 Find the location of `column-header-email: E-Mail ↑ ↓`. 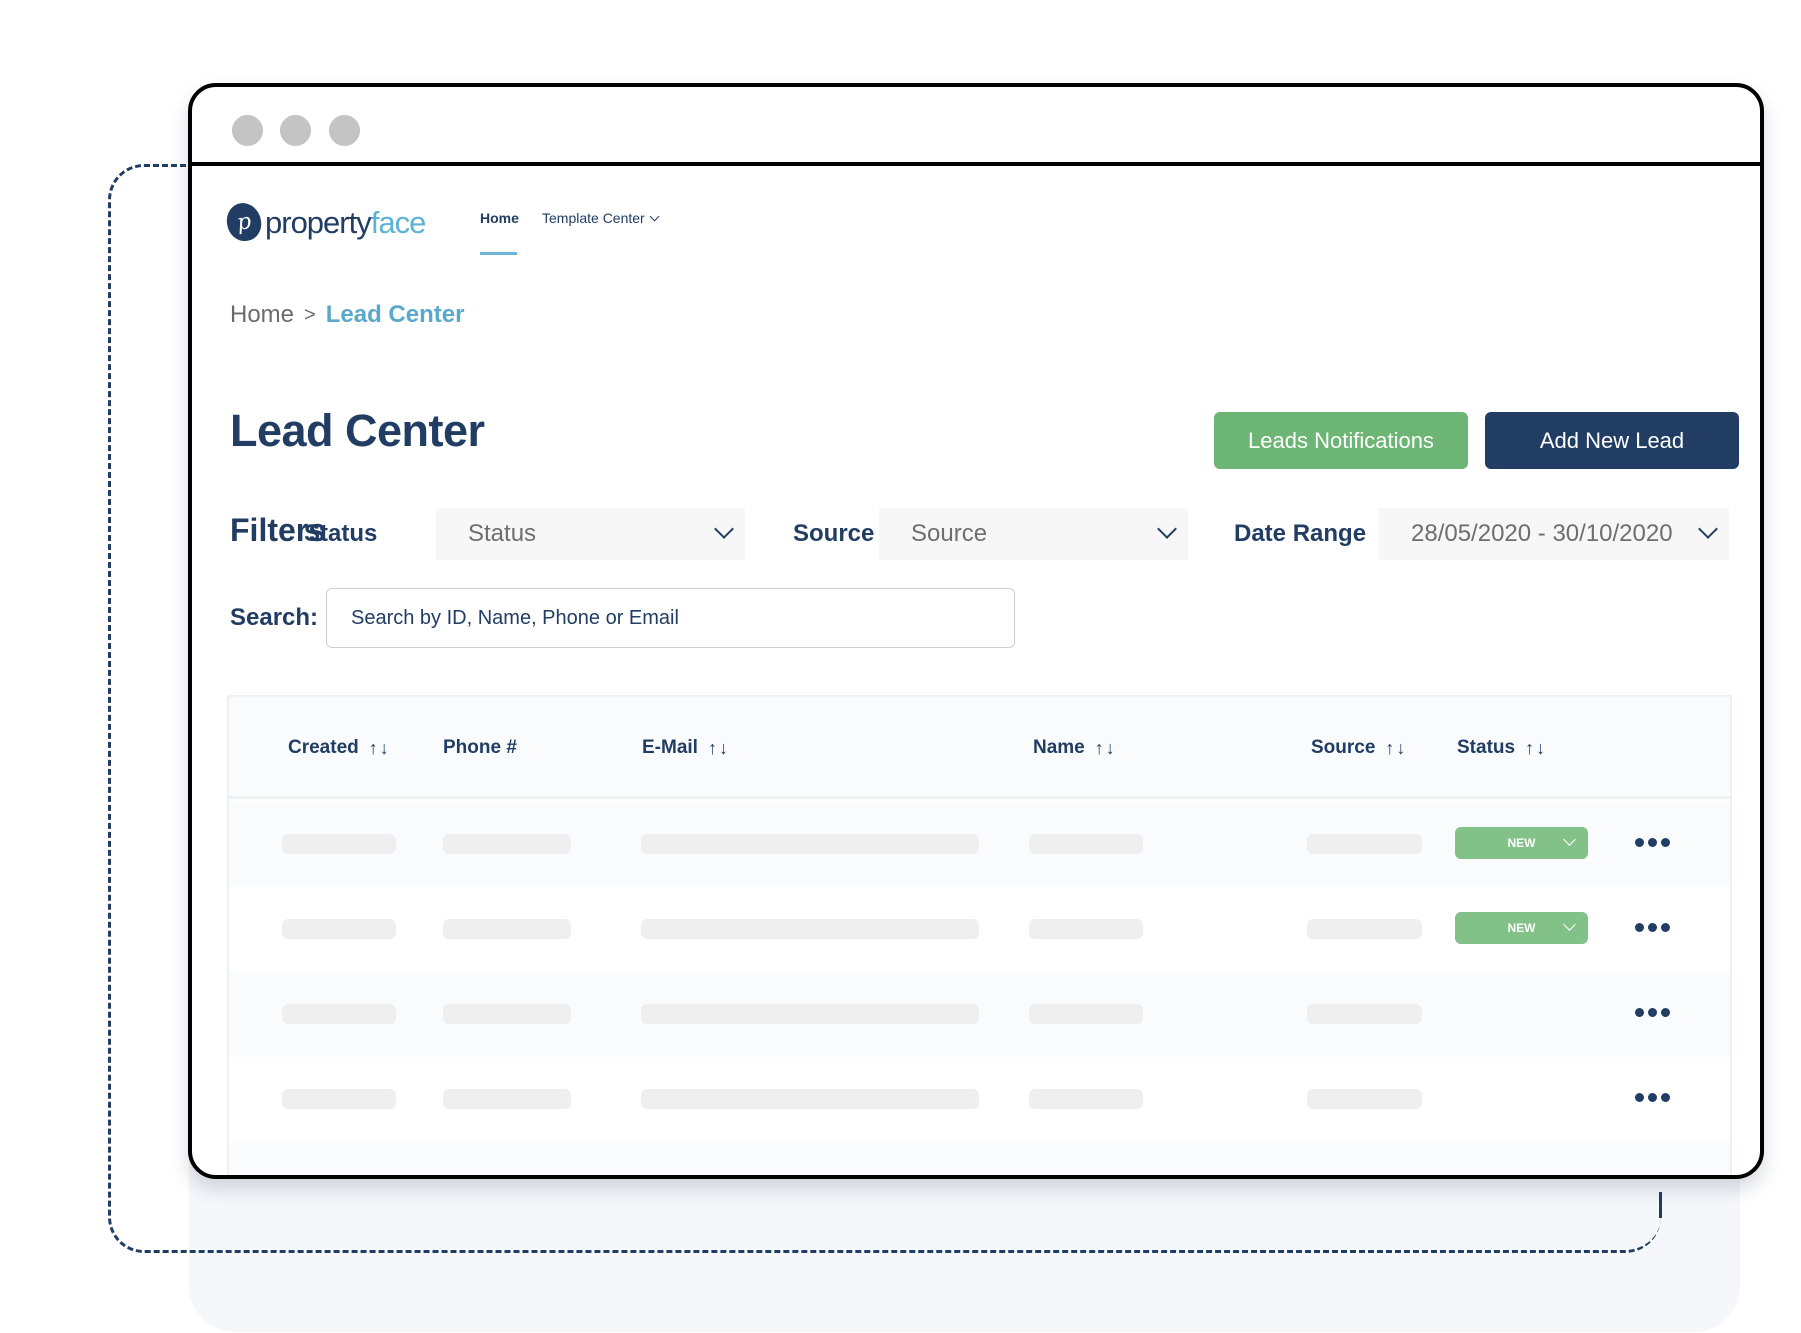

column-header-email: E-Mail ↑ ↓ is located at coordinates (685, 748).